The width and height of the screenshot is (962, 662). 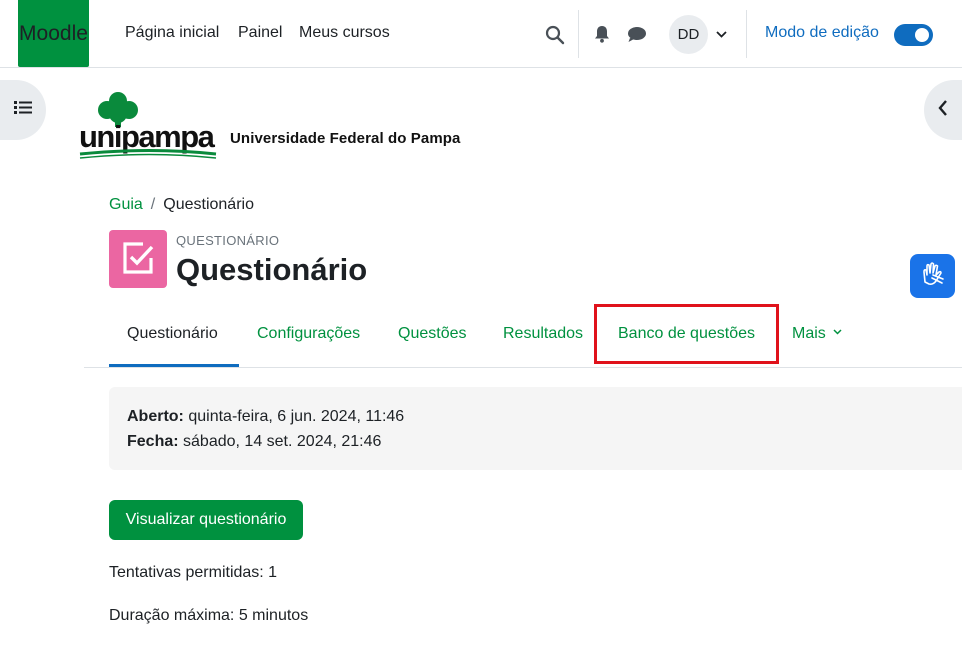 I want to click on tab-more: Mais, so click(x=817, y=334).